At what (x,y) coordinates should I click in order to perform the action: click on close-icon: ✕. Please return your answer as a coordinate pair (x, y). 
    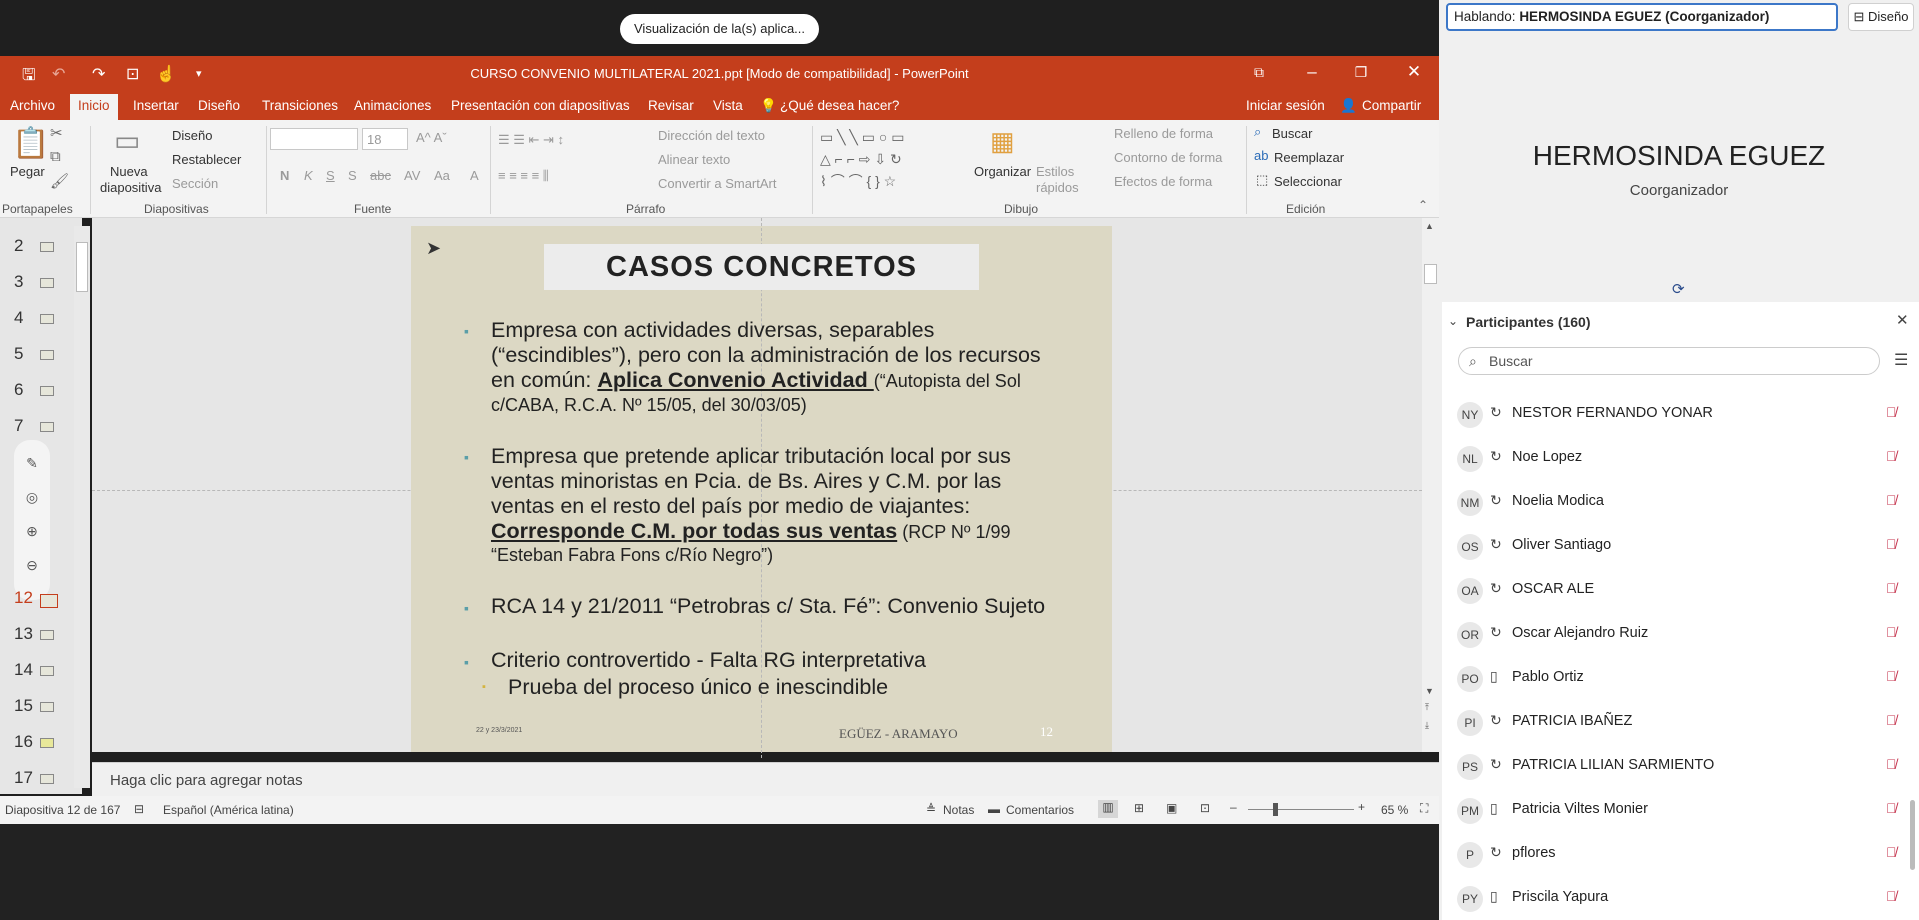
    Looking at the image, I should click on (1414, 72).